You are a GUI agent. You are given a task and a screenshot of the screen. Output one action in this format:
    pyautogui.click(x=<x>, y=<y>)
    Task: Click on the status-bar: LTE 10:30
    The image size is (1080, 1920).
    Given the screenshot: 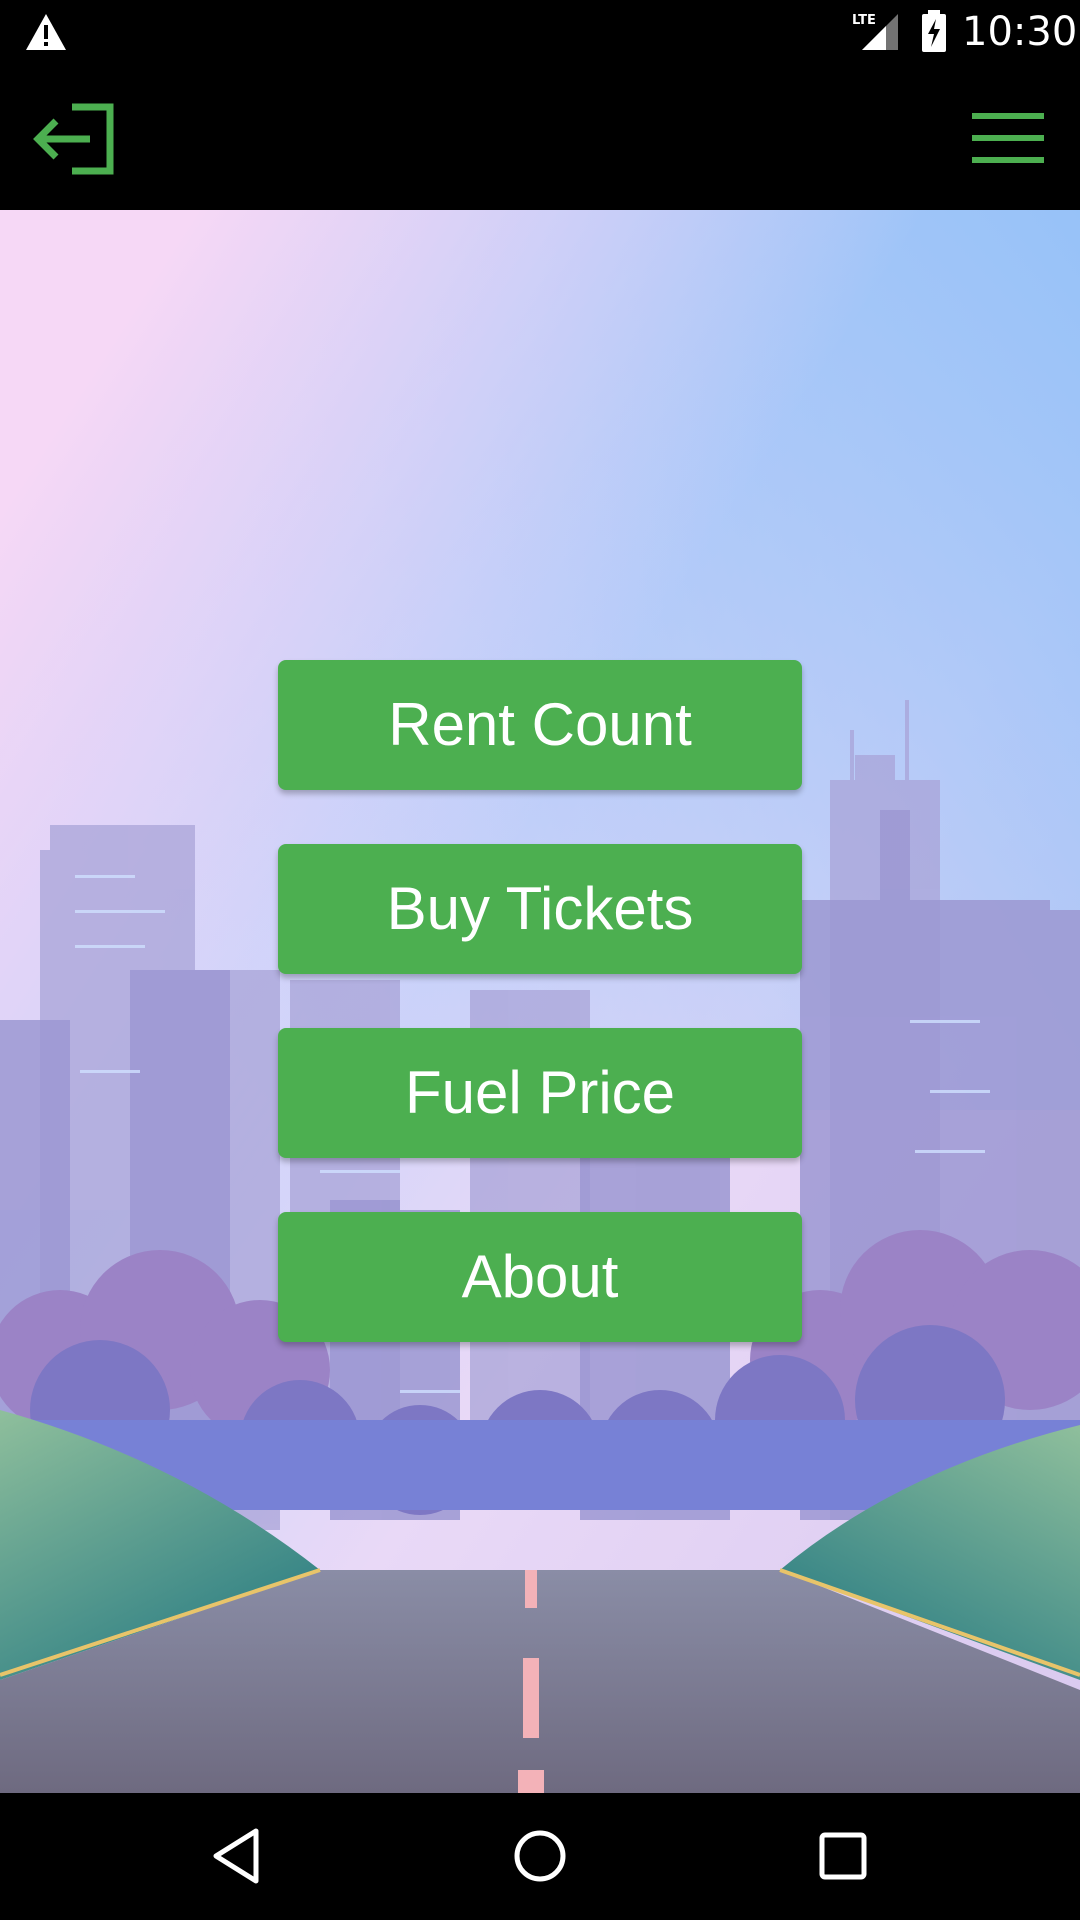 What is the action you would take?
    pyautogui.click(x=540, y=31)
    